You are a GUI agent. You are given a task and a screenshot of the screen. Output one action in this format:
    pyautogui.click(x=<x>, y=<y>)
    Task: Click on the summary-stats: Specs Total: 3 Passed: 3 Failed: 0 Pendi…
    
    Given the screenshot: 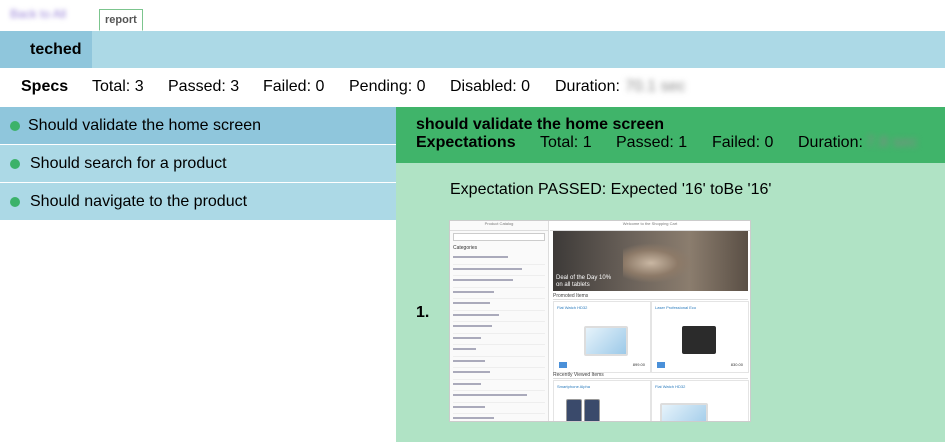 What is the action you would take?
    pyautogui.click(x=472, y=87)
    